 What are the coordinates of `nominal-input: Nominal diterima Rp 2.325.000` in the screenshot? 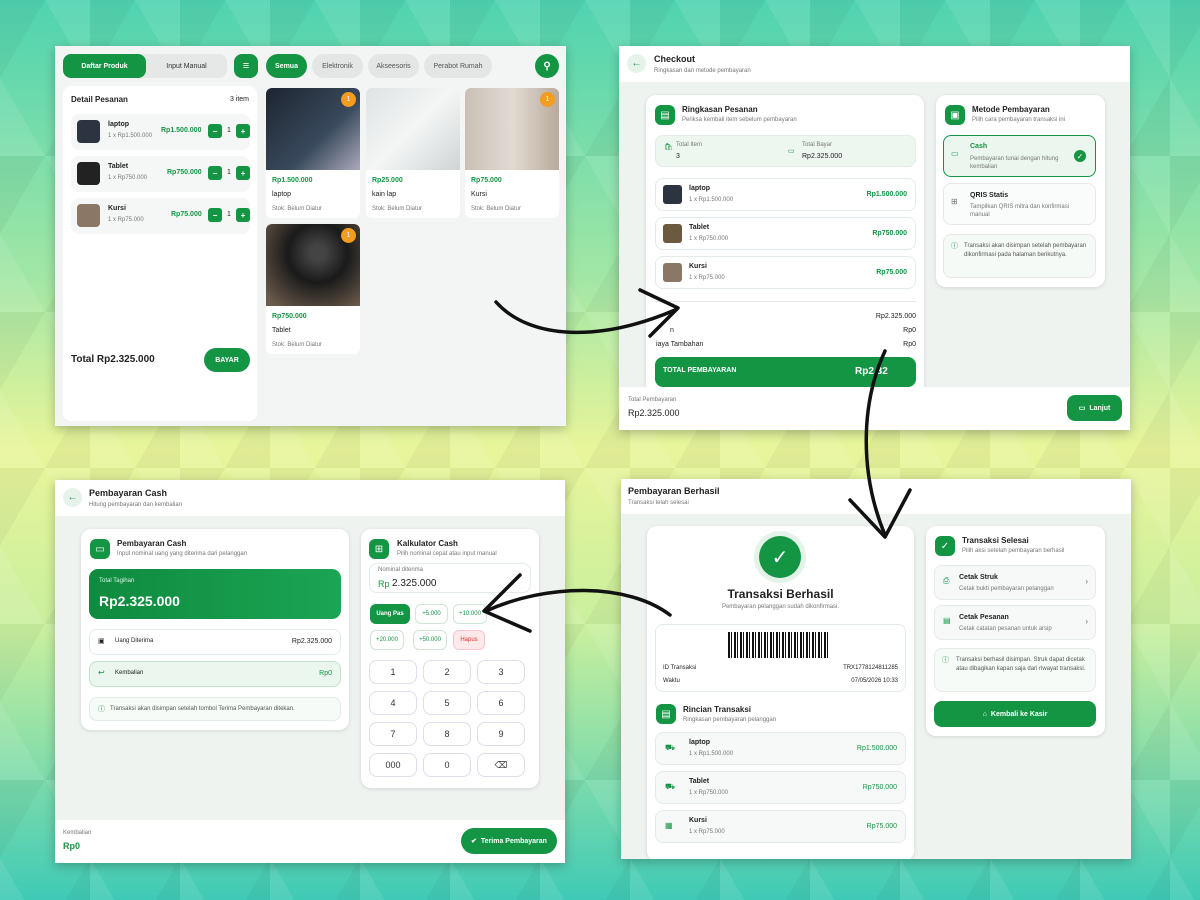 It's located at (450, 578).